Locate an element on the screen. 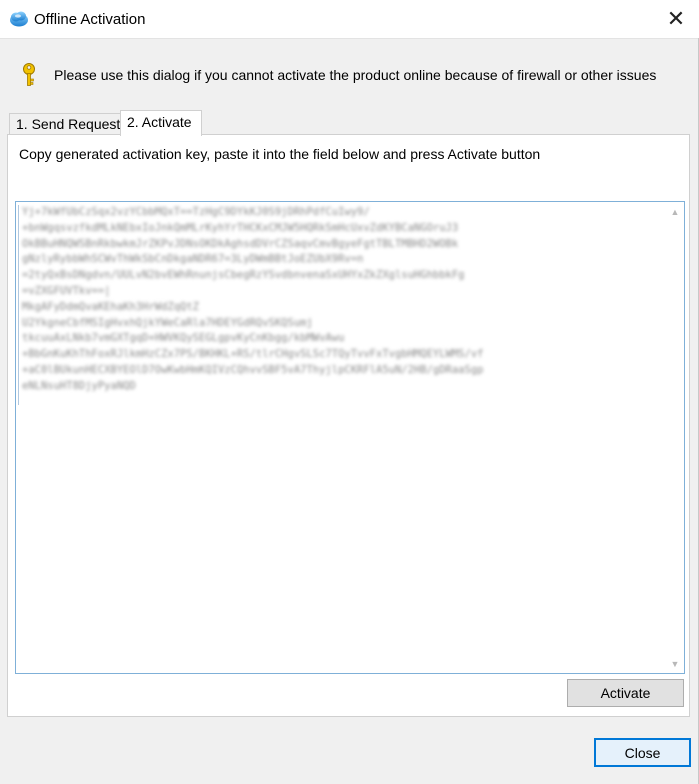  scroll-down-icon: ▼ is located at coordinates (675, 663).